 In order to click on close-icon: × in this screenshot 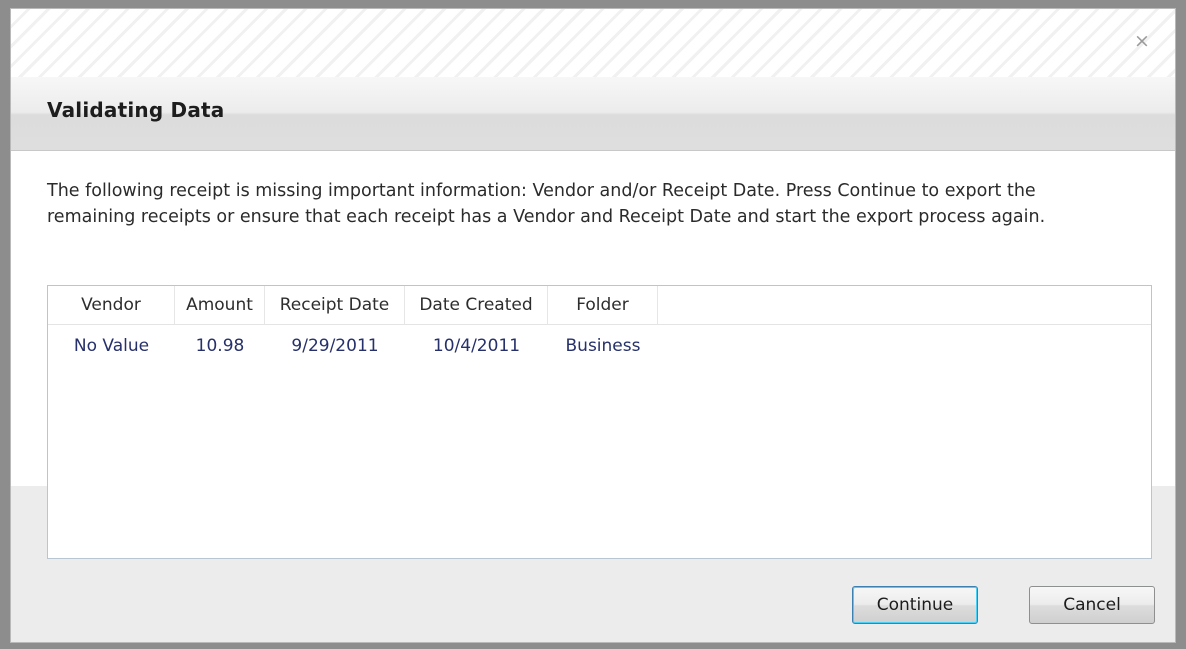, I will do `click(1142, 41)`.